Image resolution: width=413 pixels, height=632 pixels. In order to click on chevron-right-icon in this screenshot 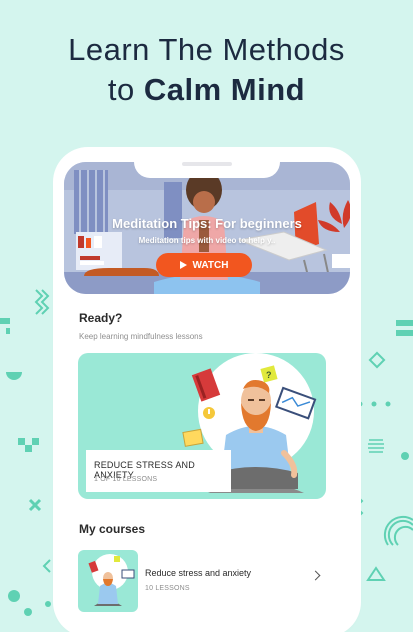, I will do `click(315, 575)`.